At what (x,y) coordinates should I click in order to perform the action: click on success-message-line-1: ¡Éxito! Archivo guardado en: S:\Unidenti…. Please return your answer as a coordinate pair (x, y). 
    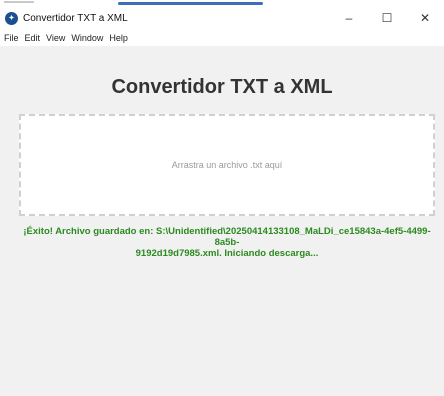
    Looking at the image, I should click on (227, 237).